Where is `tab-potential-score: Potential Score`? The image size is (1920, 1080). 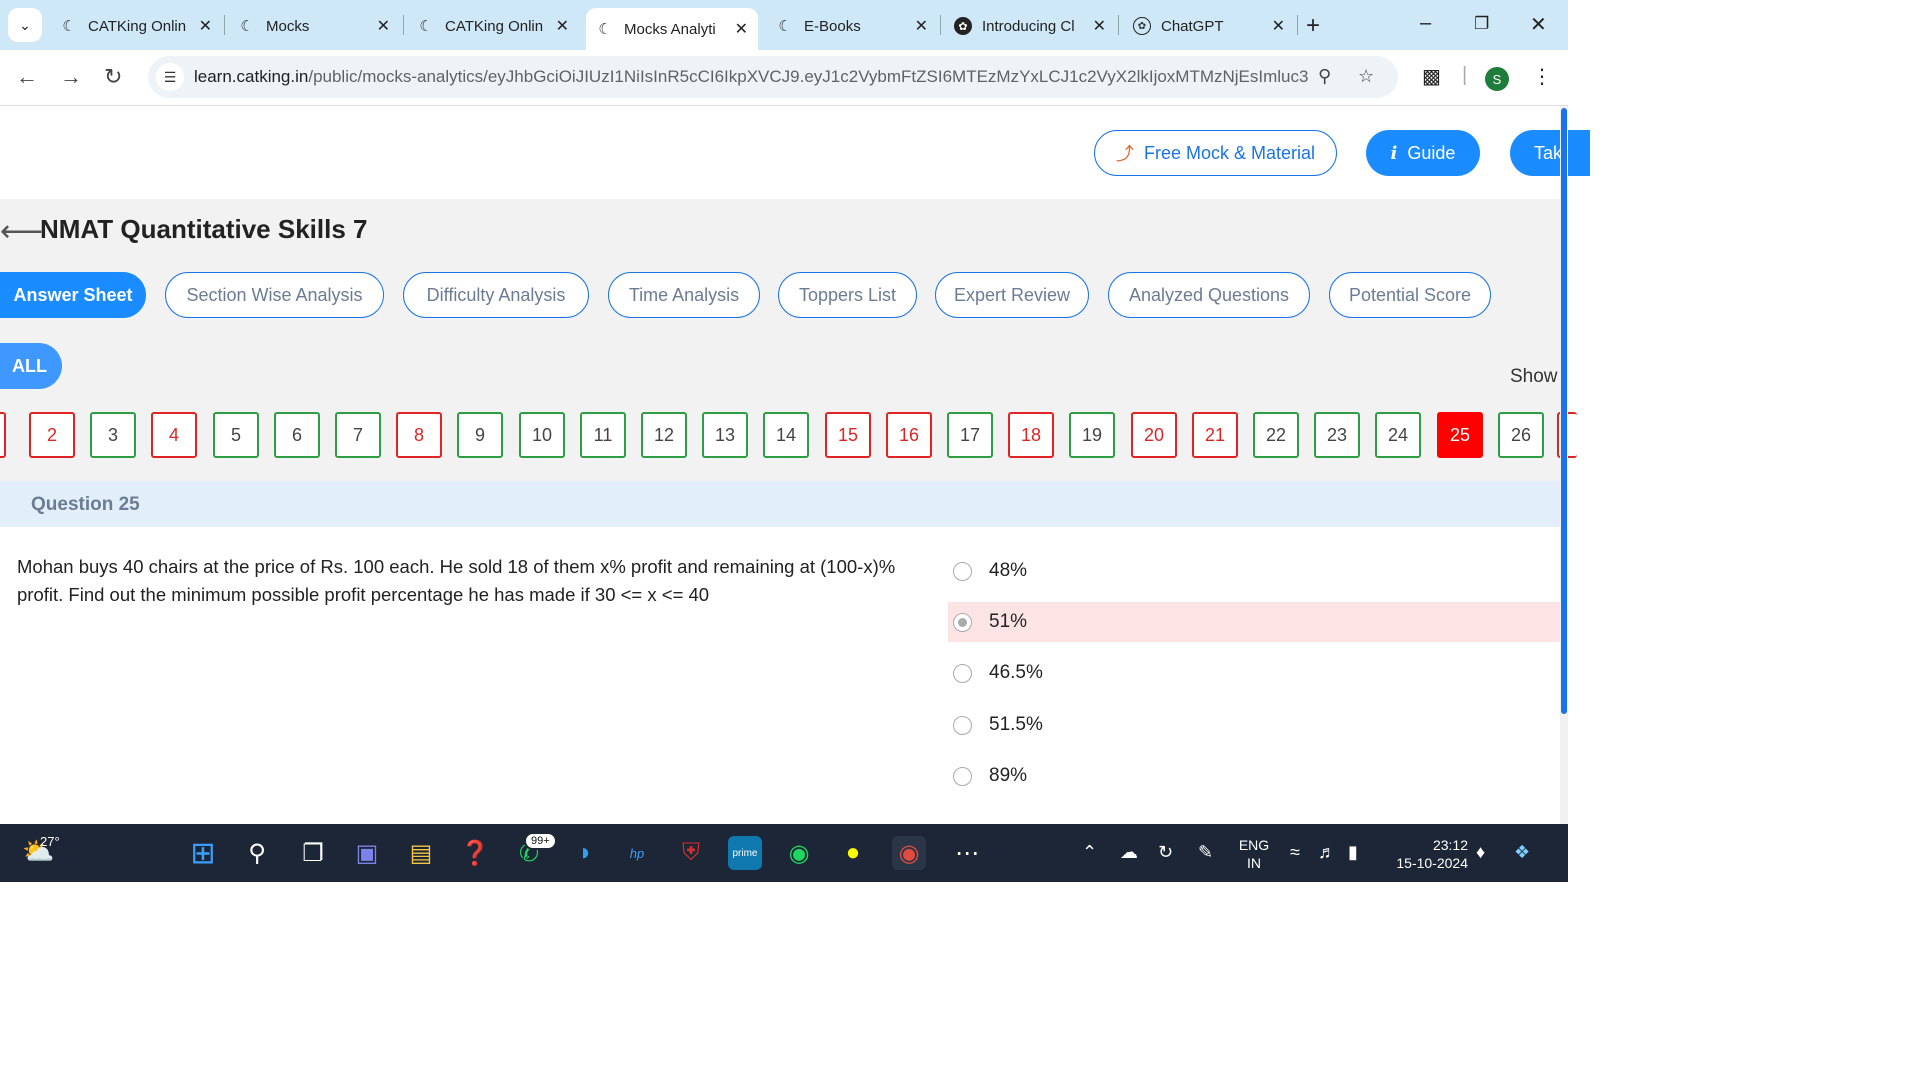
tab-potential-score: Potential Score is located at coordinates (1410, 295).